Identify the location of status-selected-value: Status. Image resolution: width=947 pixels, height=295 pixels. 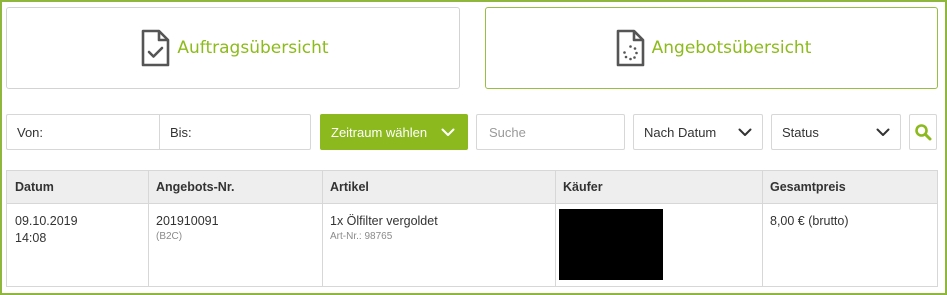
(800, 132).